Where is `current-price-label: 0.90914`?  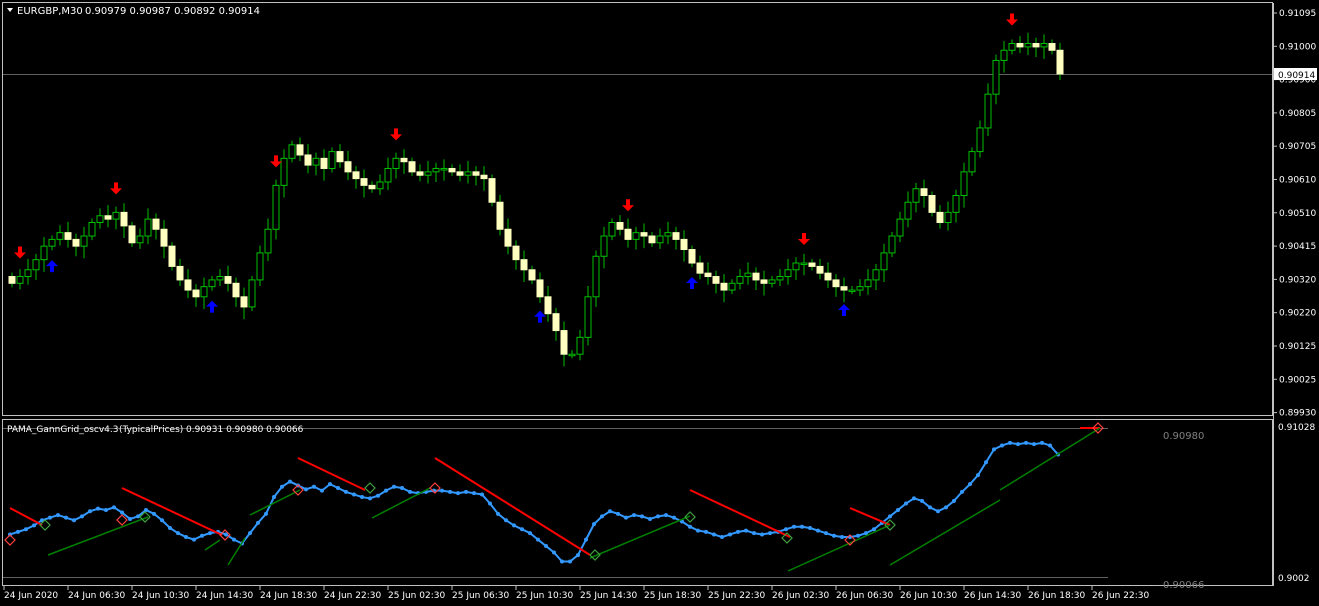 current-price-label: 0.90914 is located at coordinates (1296, 76).